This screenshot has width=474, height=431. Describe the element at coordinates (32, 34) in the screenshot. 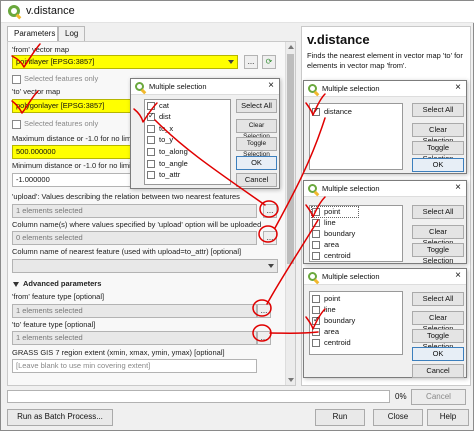

I see `tab-parameters: Parameters` at that location.